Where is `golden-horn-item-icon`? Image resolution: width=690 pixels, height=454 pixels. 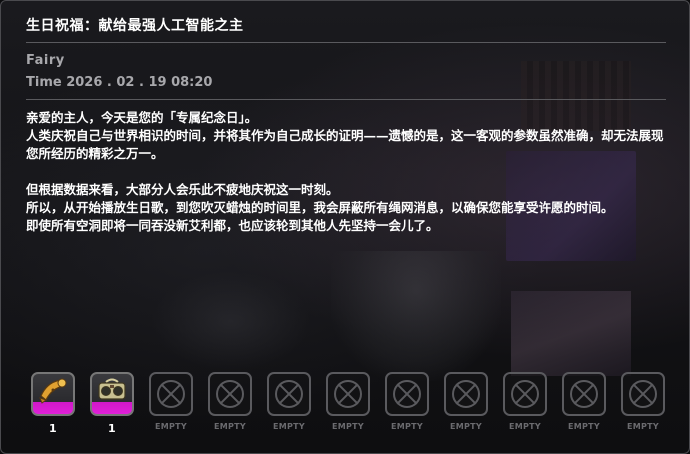
golden-horn-item-icon is located at coordinates (53, 391).